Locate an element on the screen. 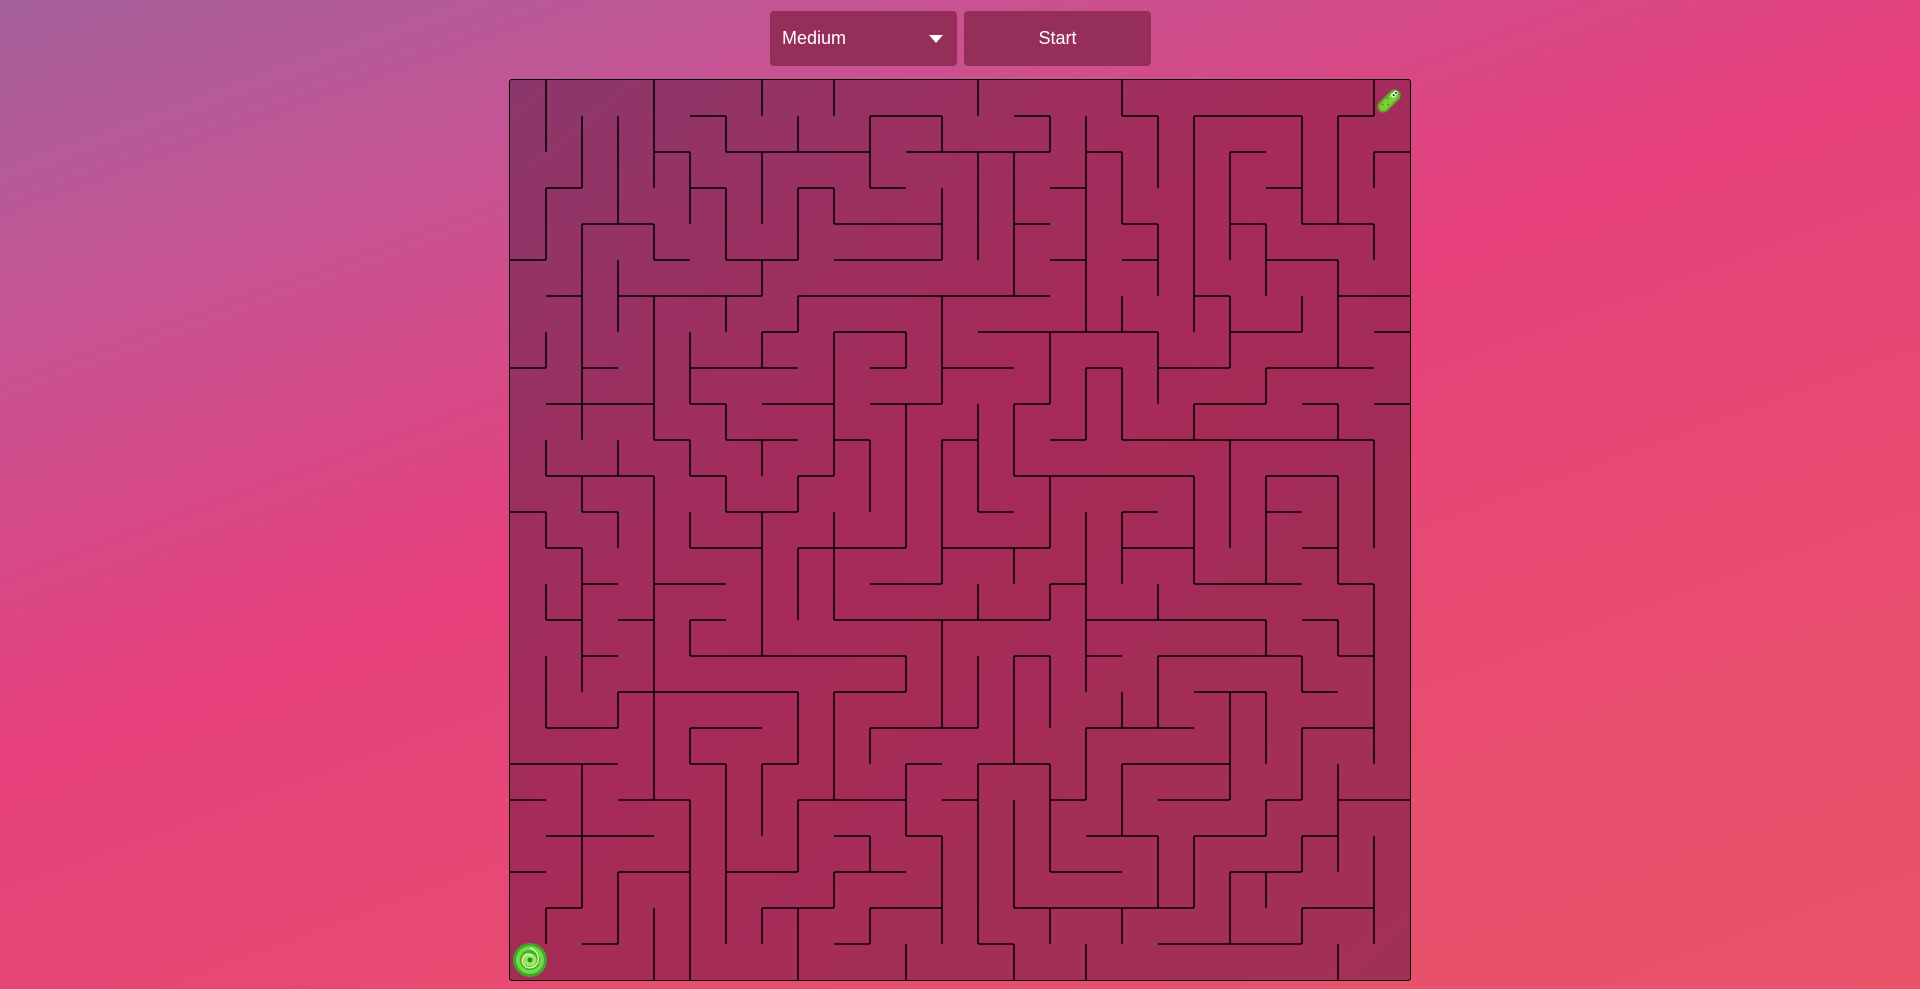 The height and width of the screenshot is (989, 1920). portal-icon is located at coordinates (530, 960).